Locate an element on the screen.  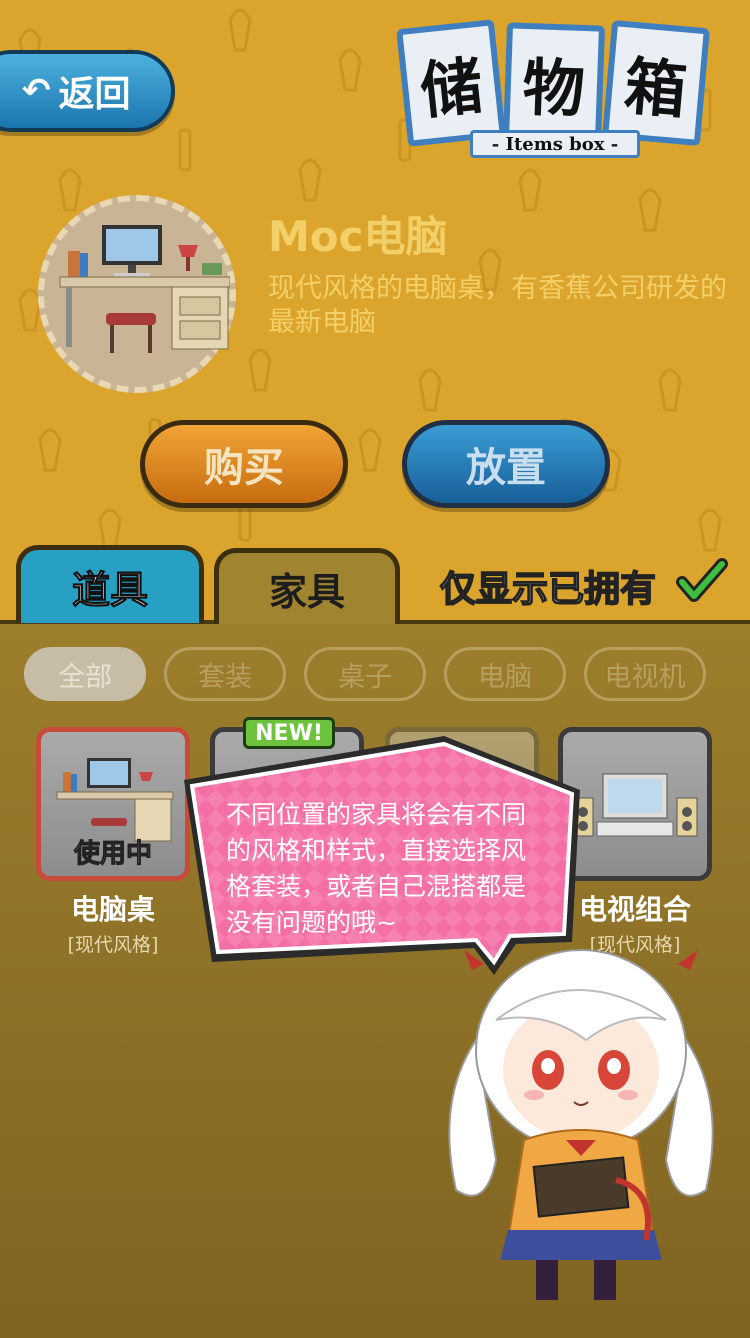
tab-tools: 道具 is located at coordinates (110, 584).